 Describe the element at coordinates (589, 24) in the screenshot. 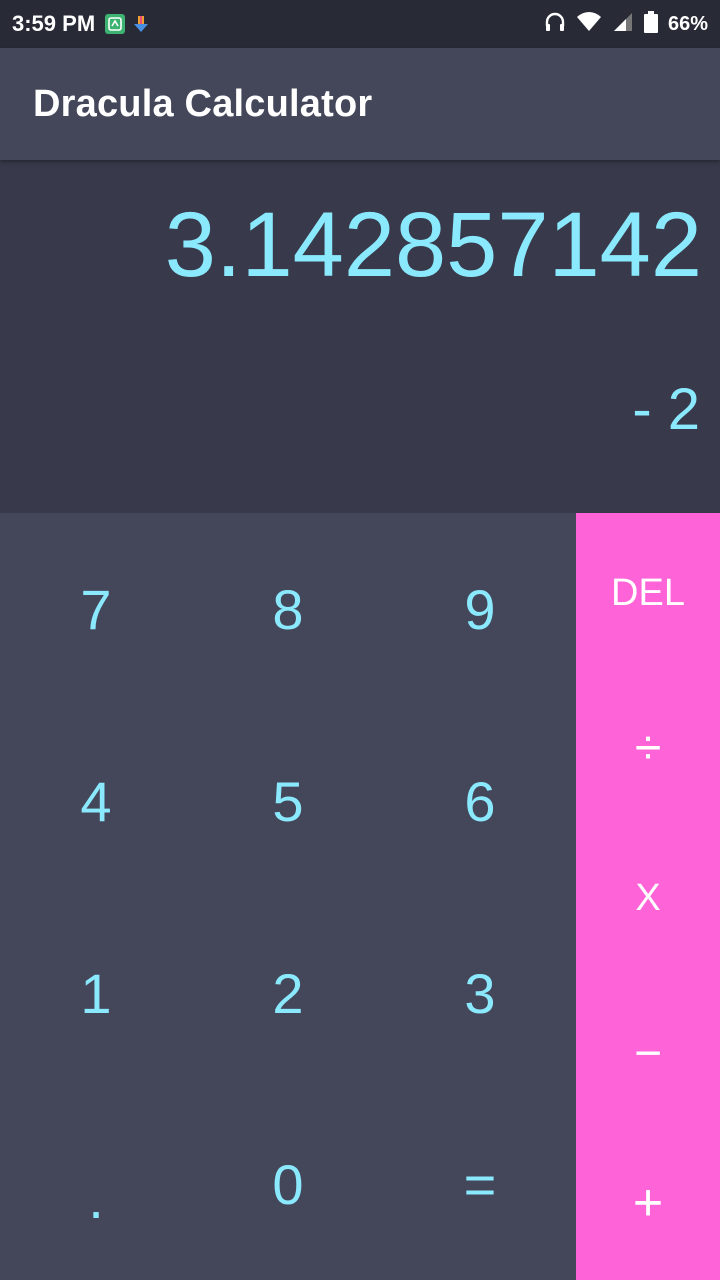

I see `wifi-icon` at that location.